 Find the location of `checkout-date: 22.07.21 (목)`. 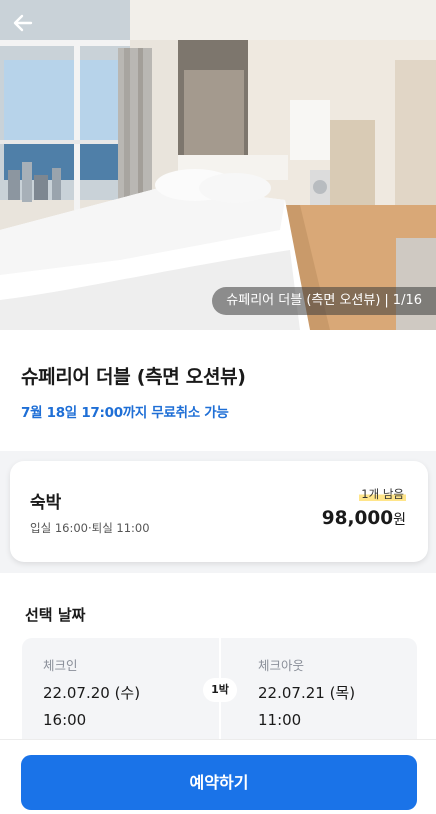

checkout-date: 22.07.21 (목) is located at coordinates (307, 693).